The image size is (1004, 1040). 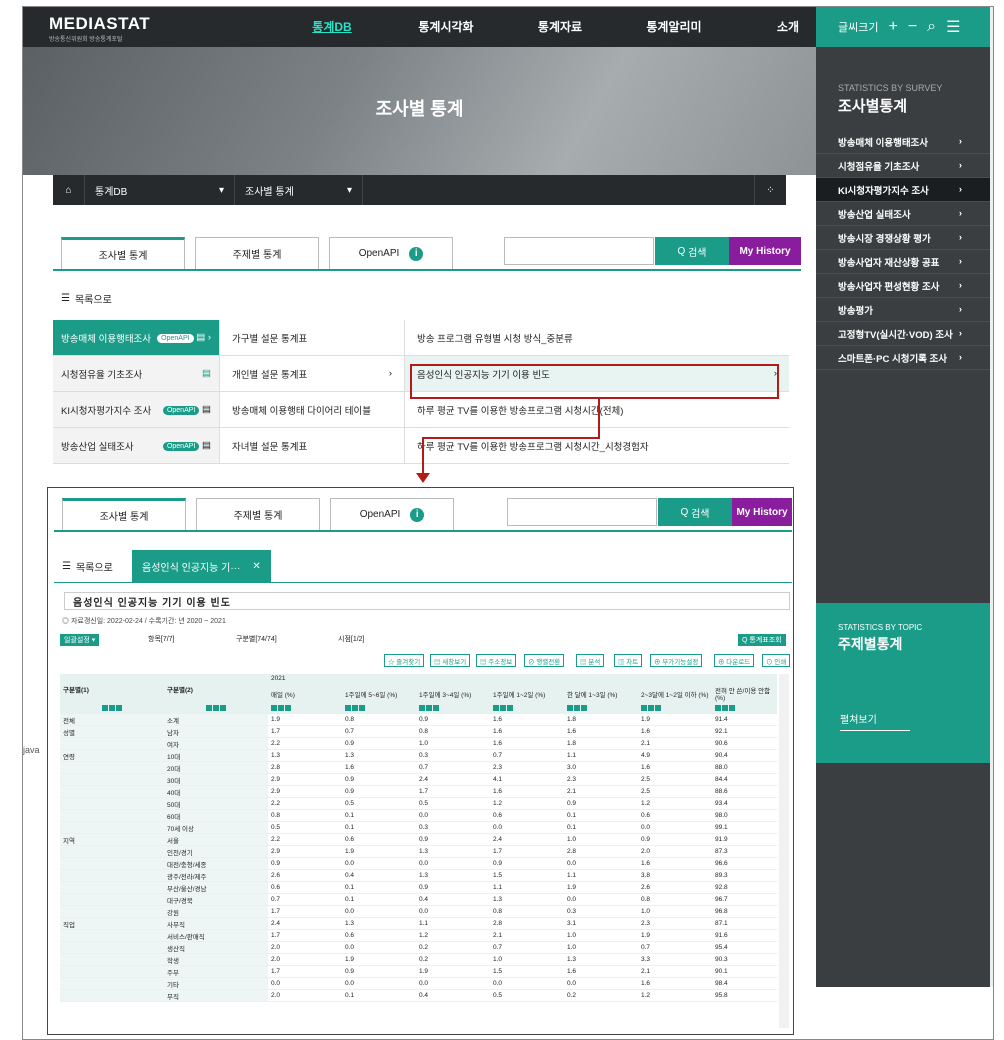 I want to click on value-cell: 2.9, so click(x=276, y=791).